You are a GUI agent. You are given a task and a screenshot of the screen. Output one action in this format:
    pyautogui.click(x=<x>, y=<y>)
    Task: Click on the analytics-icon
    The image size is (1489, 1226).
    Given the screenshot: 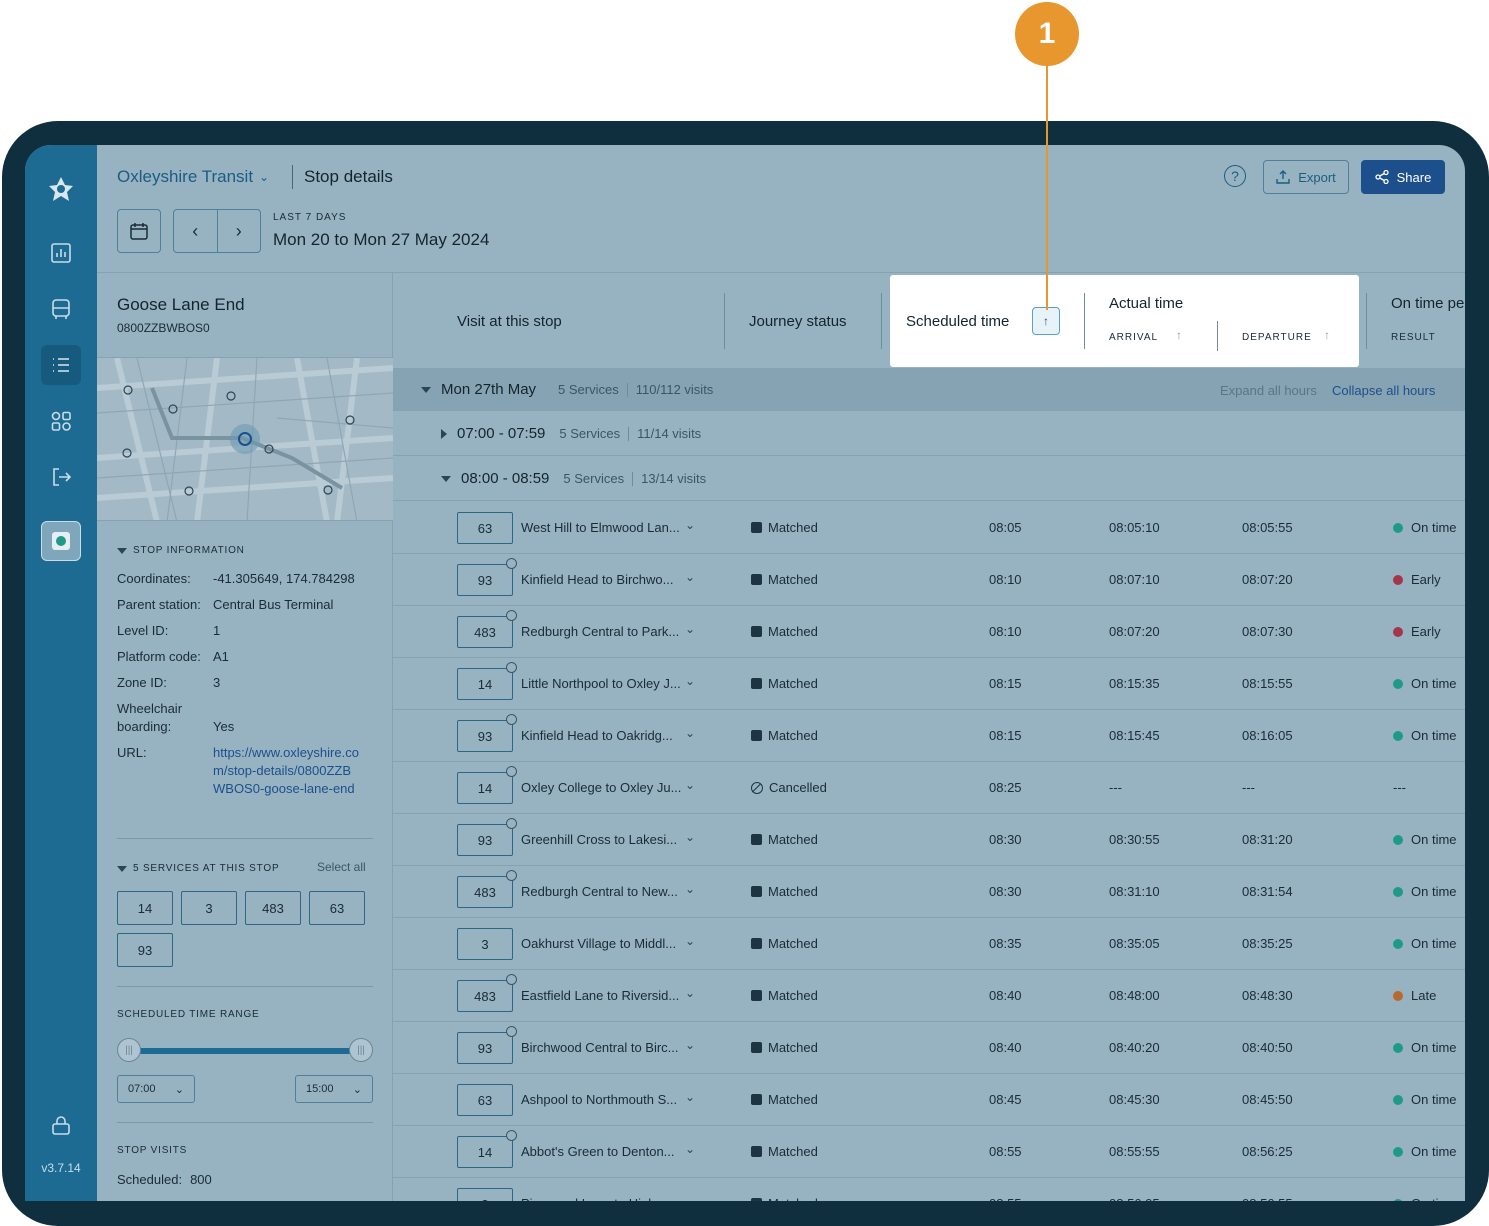 What is the action you would take?
    pyautogui.click(x=61, y=253)
    